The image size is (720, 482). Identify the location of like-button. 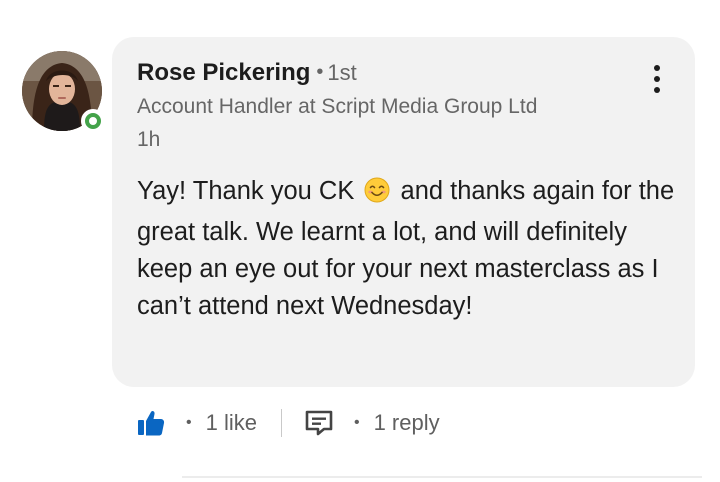
(151, 423).